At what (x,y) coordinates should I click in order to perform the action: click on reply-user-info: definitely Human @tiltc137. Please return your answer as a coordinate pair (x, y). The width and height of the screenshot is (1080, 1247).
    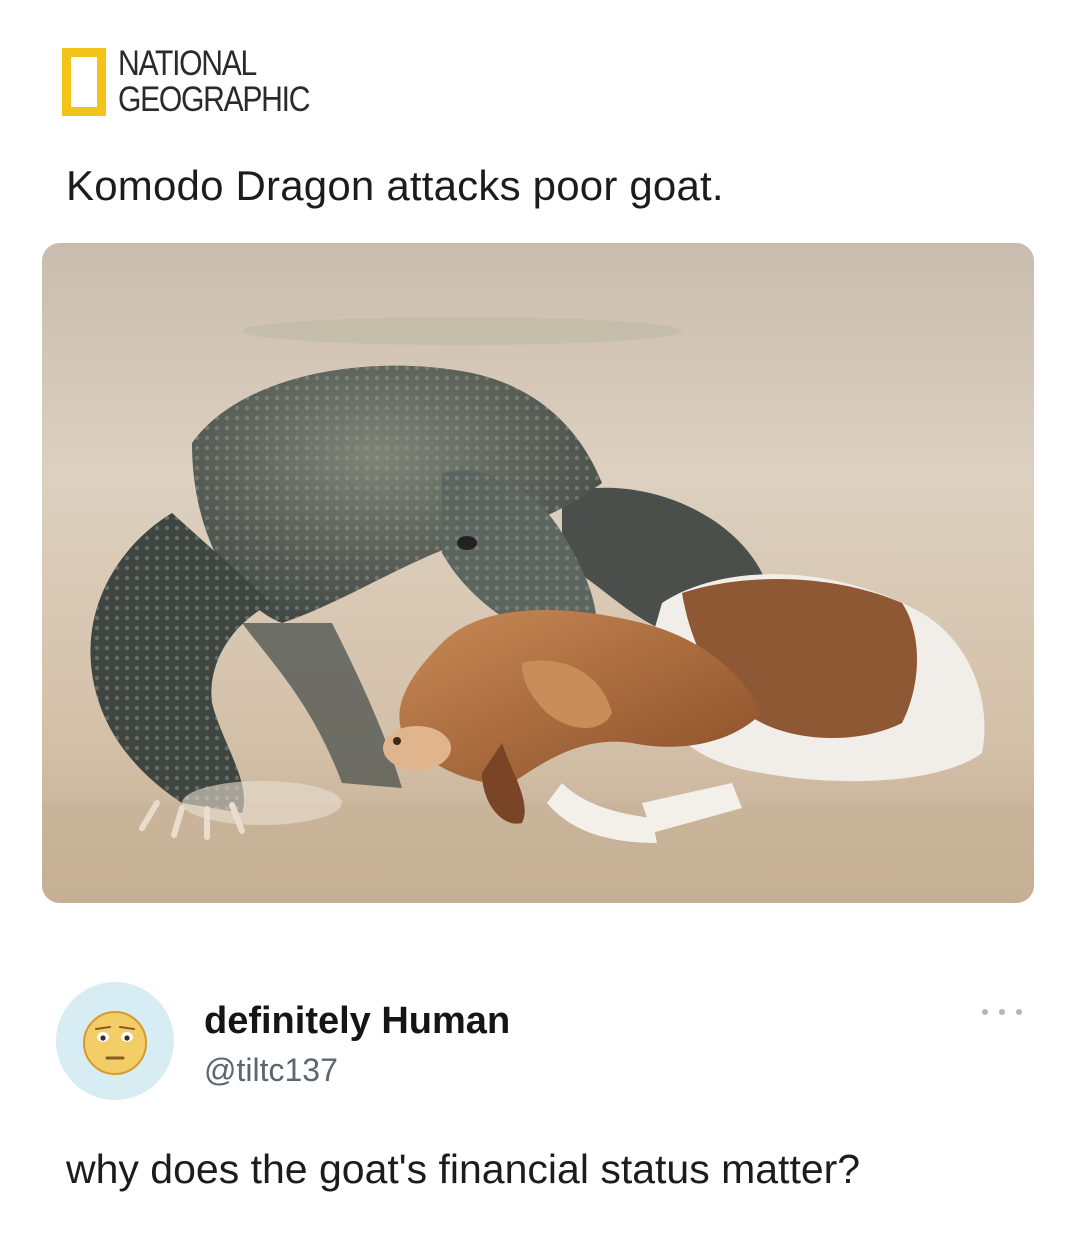
    Looking at the image, I should click on (357, 1044).